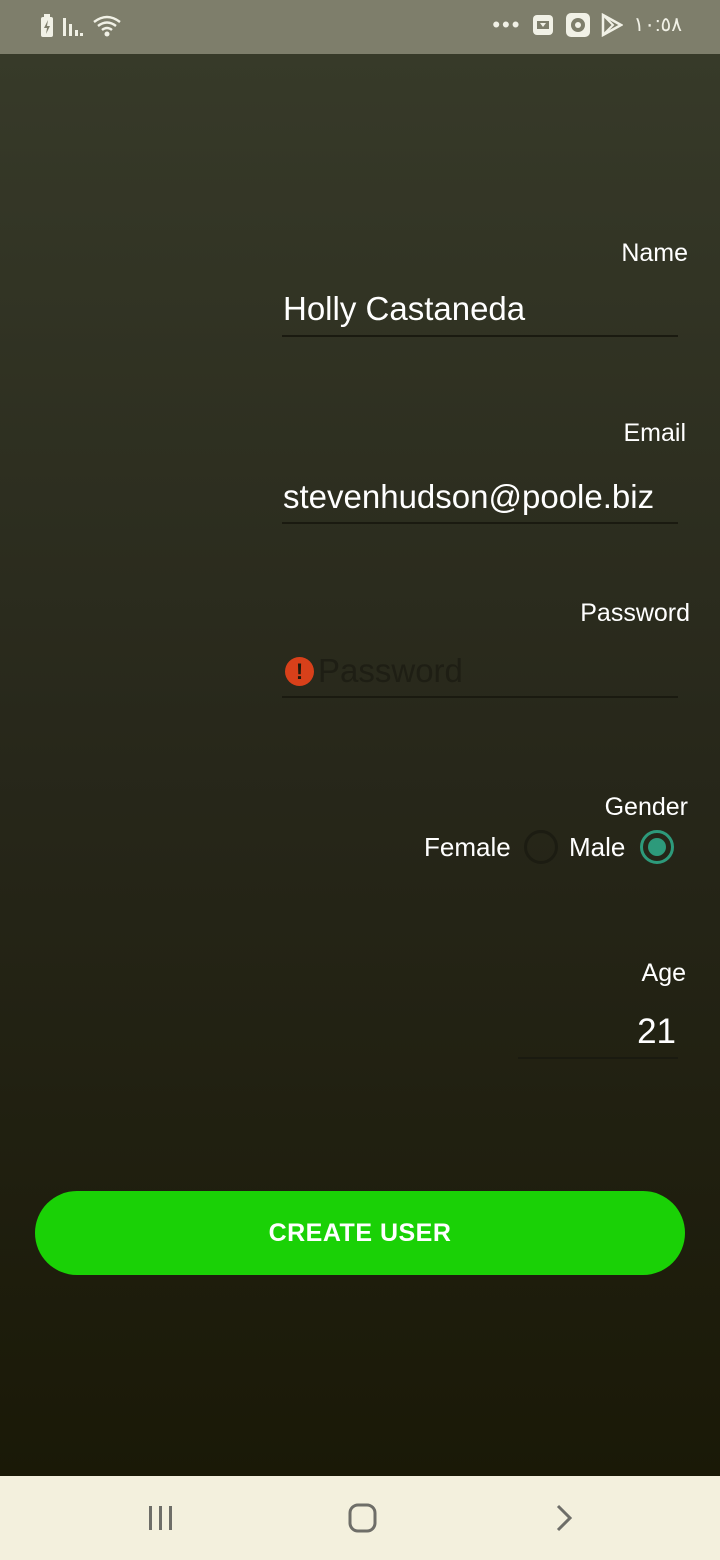  I want to click on back-icon, so click(564, 1518).